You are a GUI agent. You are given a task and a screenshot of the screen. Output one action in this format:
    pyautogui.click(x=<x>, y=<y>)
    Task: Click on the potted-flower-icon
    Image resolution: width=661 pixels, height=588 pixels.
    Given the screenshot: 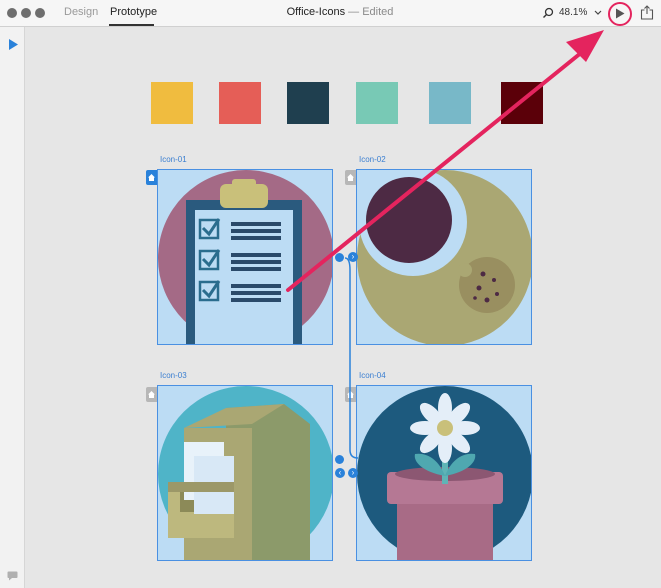 What is the action you would take?
    pyautogui.click(x=444, y=473)
    